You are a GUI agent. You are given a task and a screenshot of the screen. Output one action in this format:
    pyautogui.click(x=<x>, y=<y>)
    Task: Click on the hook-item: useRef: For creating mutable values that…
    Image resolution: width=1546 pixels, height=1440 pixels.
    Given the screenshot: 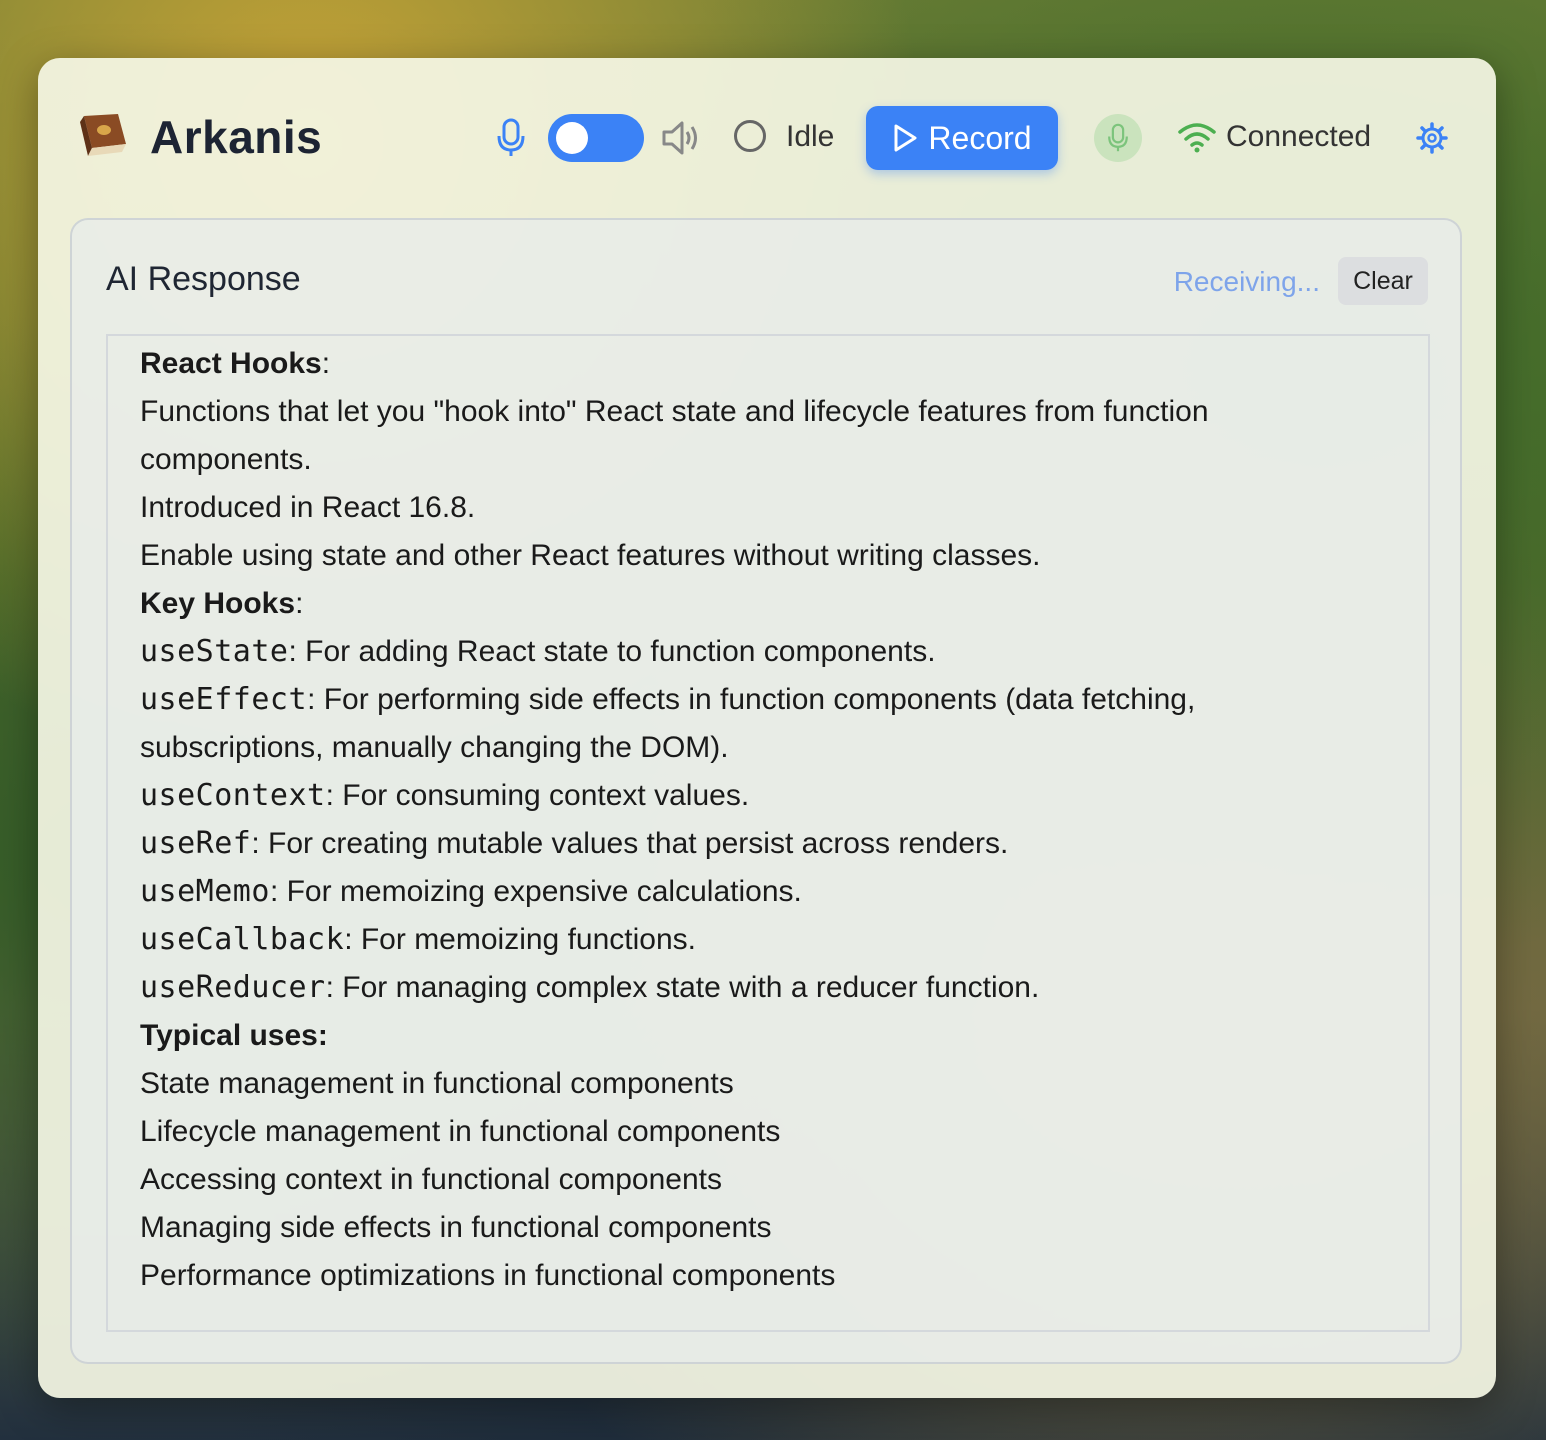 What is the action you would take?
    pyautogui.click(x=784, y=844)
    